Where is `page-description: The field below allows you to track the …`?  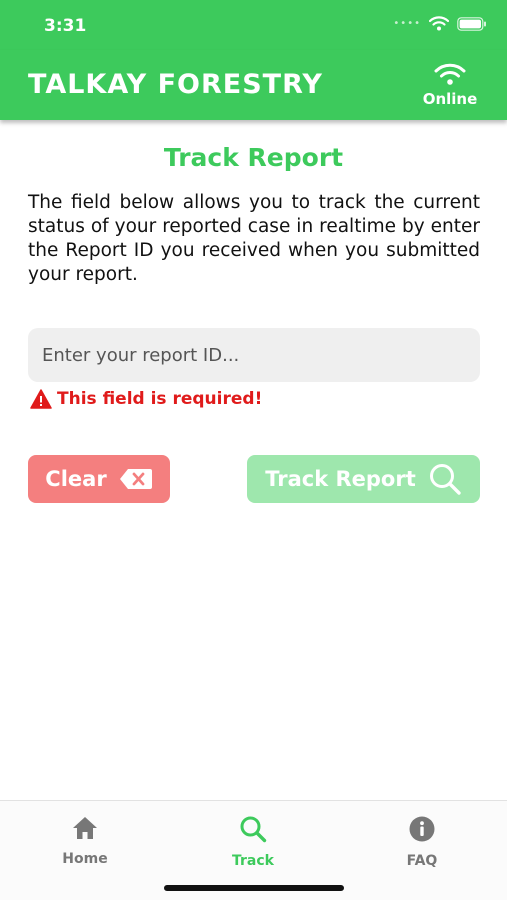 page-description: The field below allows you to track the … is located at coordinates (254, 238).